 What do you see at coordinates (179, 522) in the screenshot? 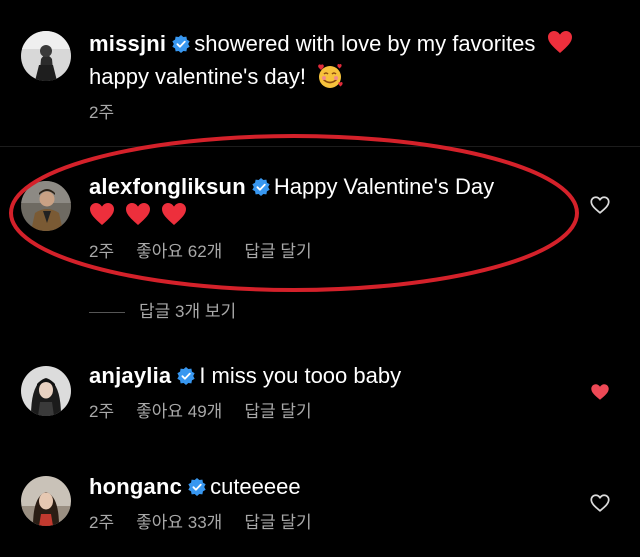
I see `likes-count: 좋아요 33개` at bounding box center [179, 522].